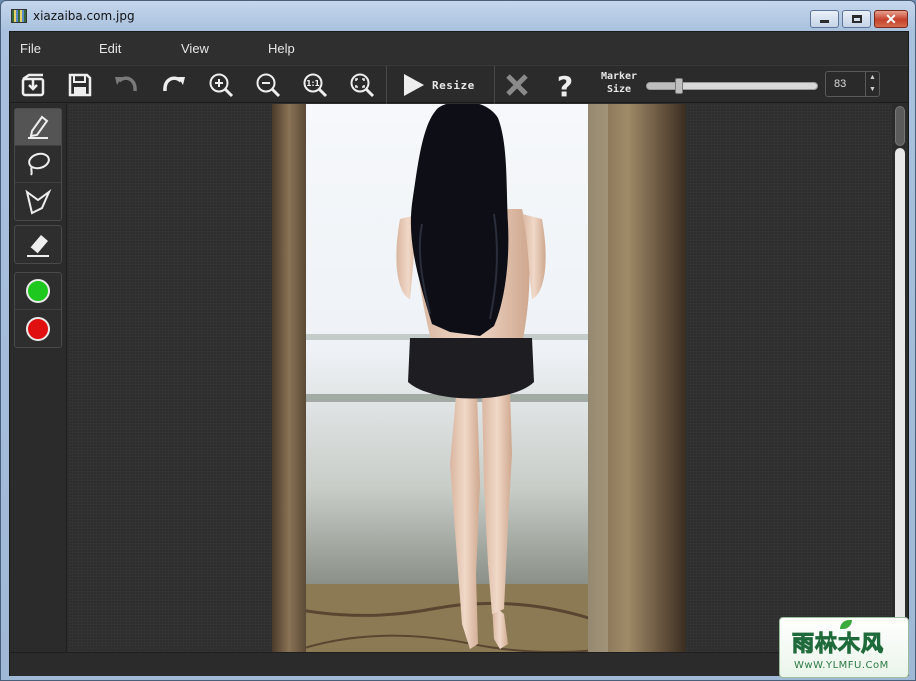 Image resolution: width=916 pixels, height=681 pixels. I want to click on maximize-icon, so click(856, 19).